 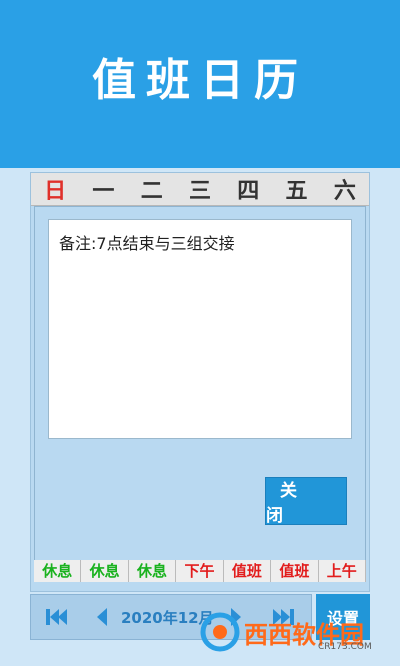 I want to click on weekday-sat: 六, so click(x=344, y=191).